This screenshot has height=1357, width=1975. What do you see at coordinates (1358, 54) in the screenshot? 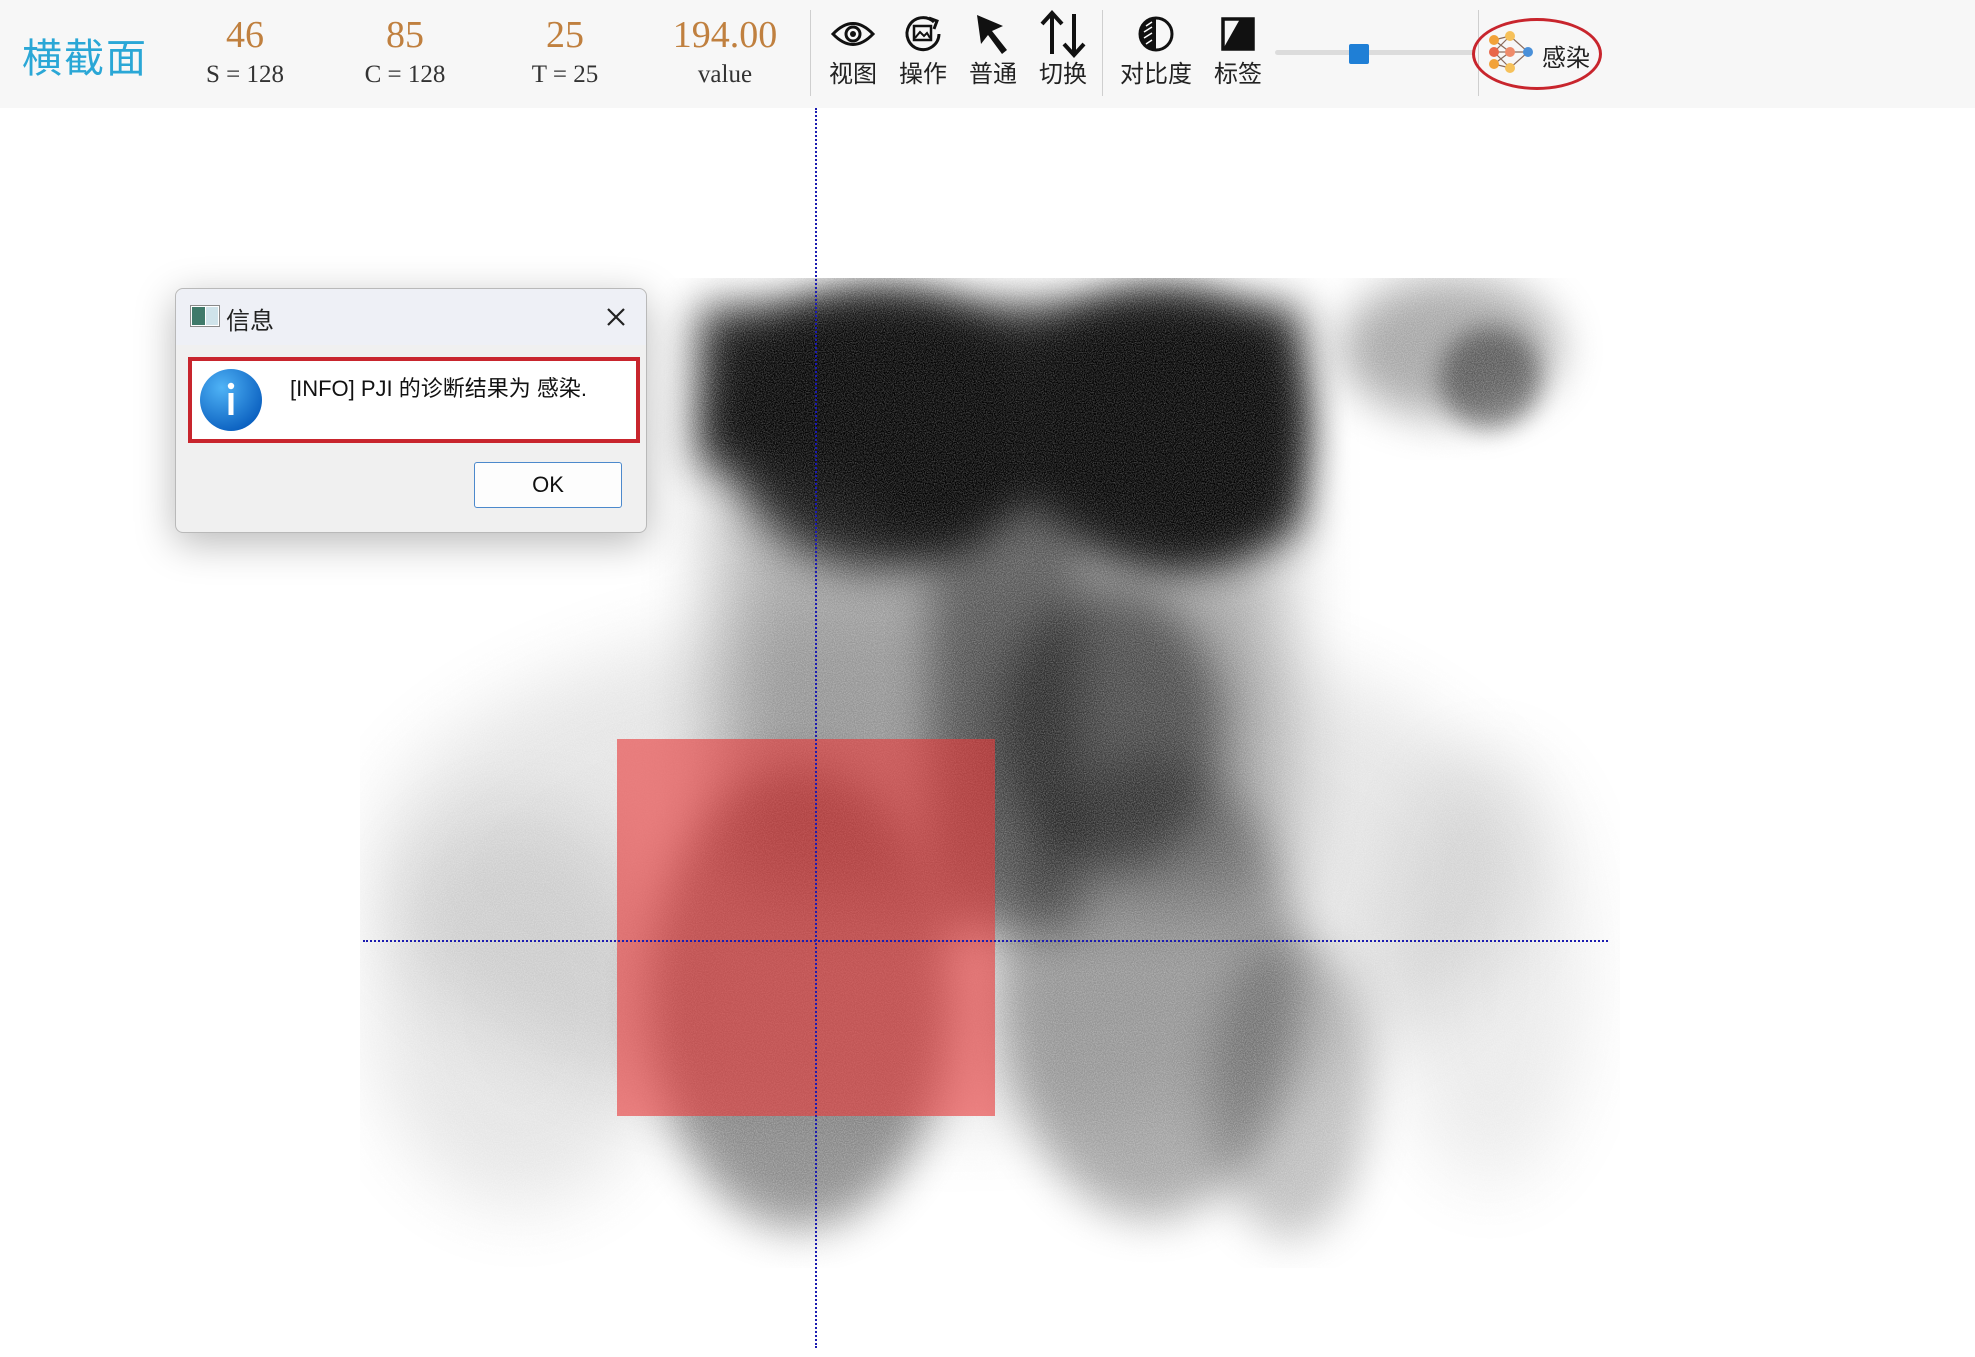
I see `slider-thumb` at bounding box center [1358, 54].